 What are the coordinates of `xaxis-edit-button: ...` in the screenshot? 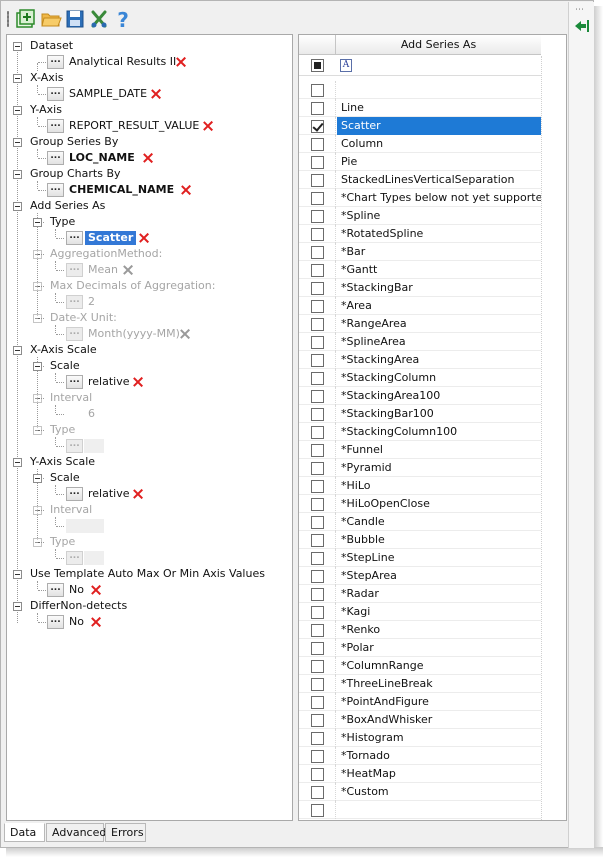 It's located at (55, 94).